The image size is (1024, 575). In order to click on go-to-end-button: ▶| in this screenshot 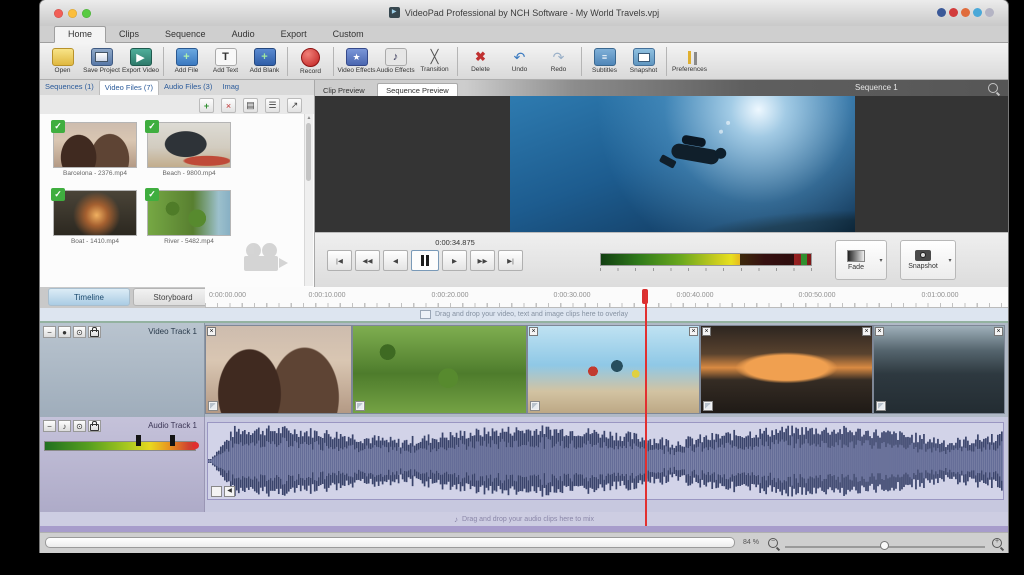, I will do `click(510, 260)`.